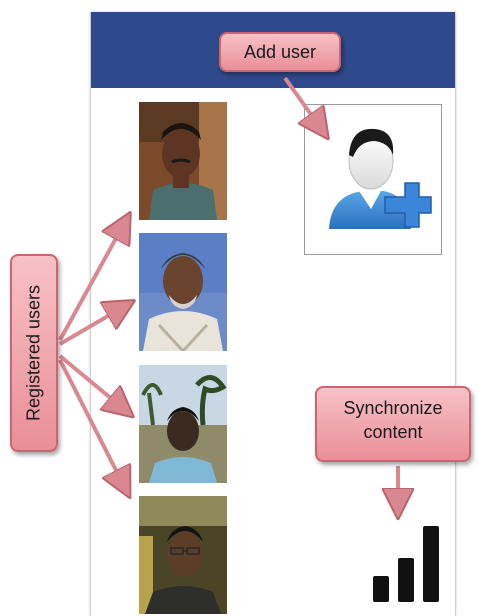 Image resolution: width=479 pixels, height=616 pixels. I want to click on add-user-icon, so click(380, 178).